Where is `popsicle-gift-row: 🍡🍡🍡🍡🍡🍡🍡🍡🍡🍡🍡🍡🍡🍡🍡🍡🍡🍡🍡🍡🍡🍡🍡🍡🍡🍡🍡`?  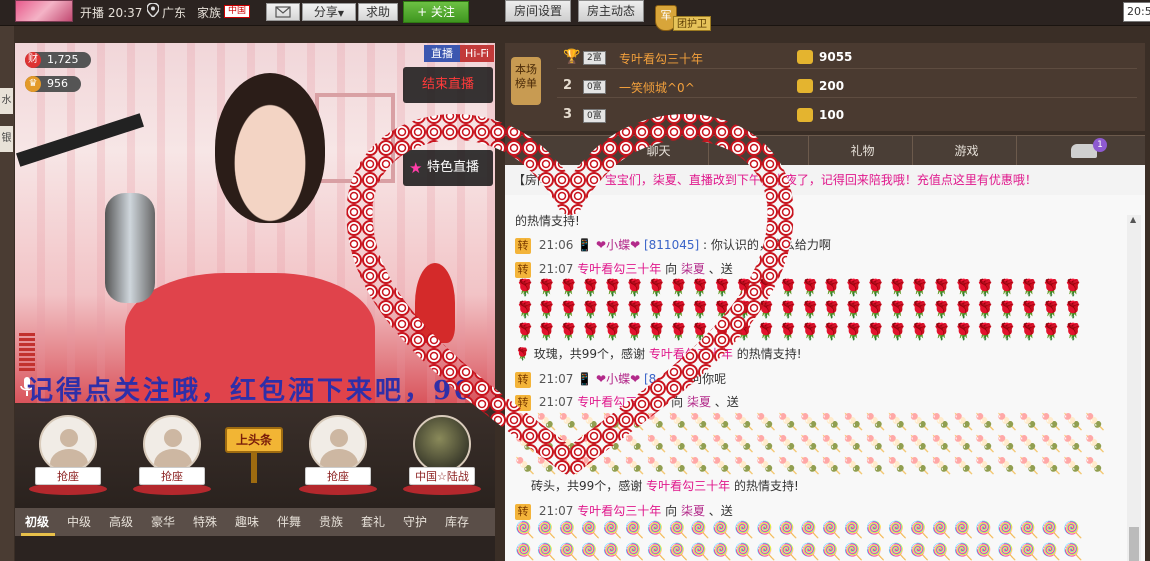 popsicle-gift-row: 🍡🍡🍡🍡🍡🍡🍡🍡🍡🍡🍡🍡🍡🍡🍡🍡🍡🍡🍡🍡🍡🍡🍡🍡🍡🍡🍡 is located at coordinates (811, 421).